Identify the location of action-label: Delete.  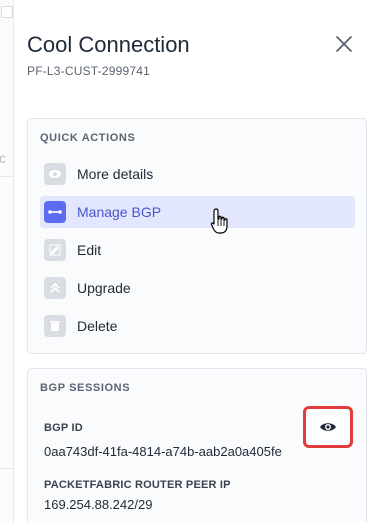
(97, 326).